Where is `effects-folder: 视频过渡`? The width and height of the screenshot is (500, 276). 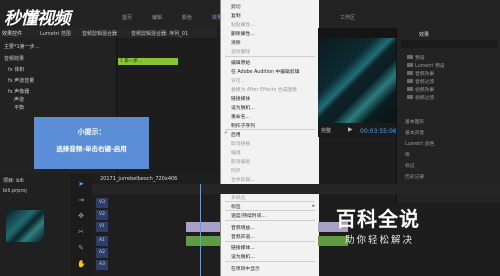 effects-folder: 视频过渡 is located at coordinates (424, 97).